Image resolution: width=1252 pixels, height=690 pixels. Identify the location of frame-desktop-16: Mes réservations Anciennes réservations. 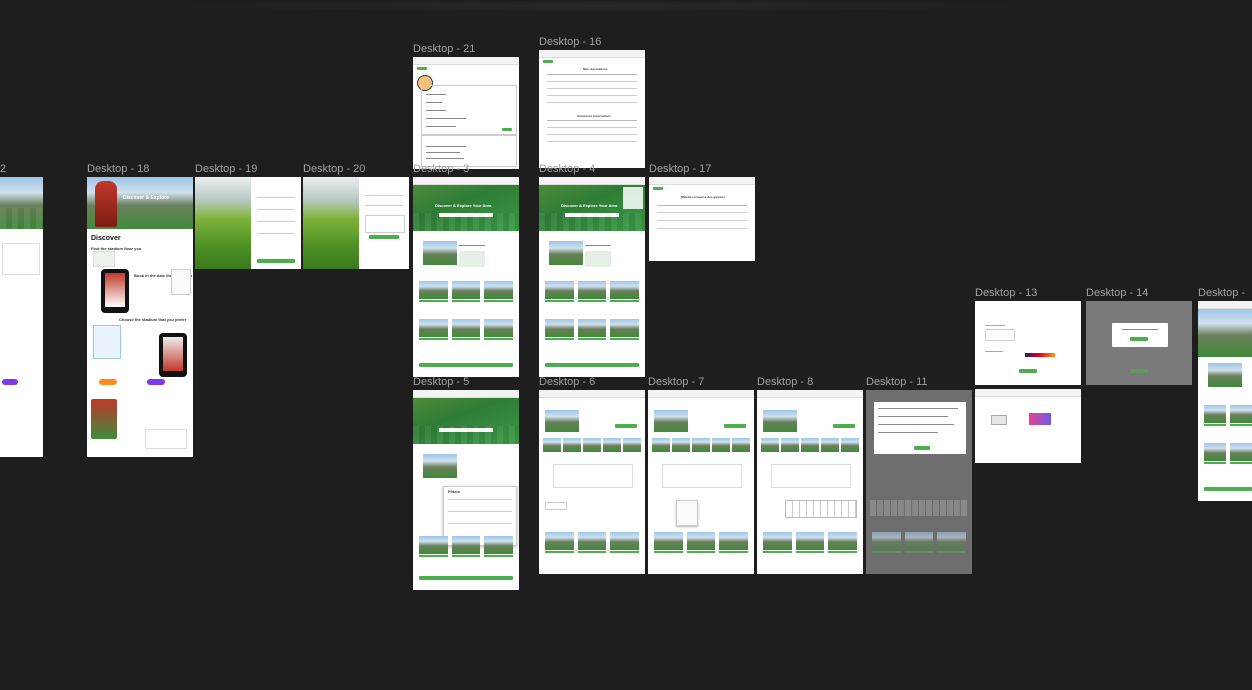
(592, 109).